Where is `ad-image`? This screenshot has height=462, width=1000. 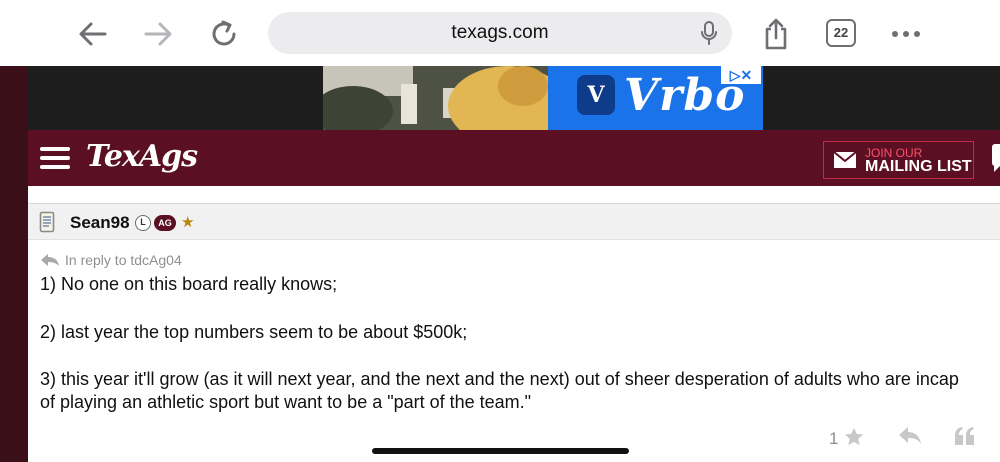 ad-image is located at coordinates (435, 98).